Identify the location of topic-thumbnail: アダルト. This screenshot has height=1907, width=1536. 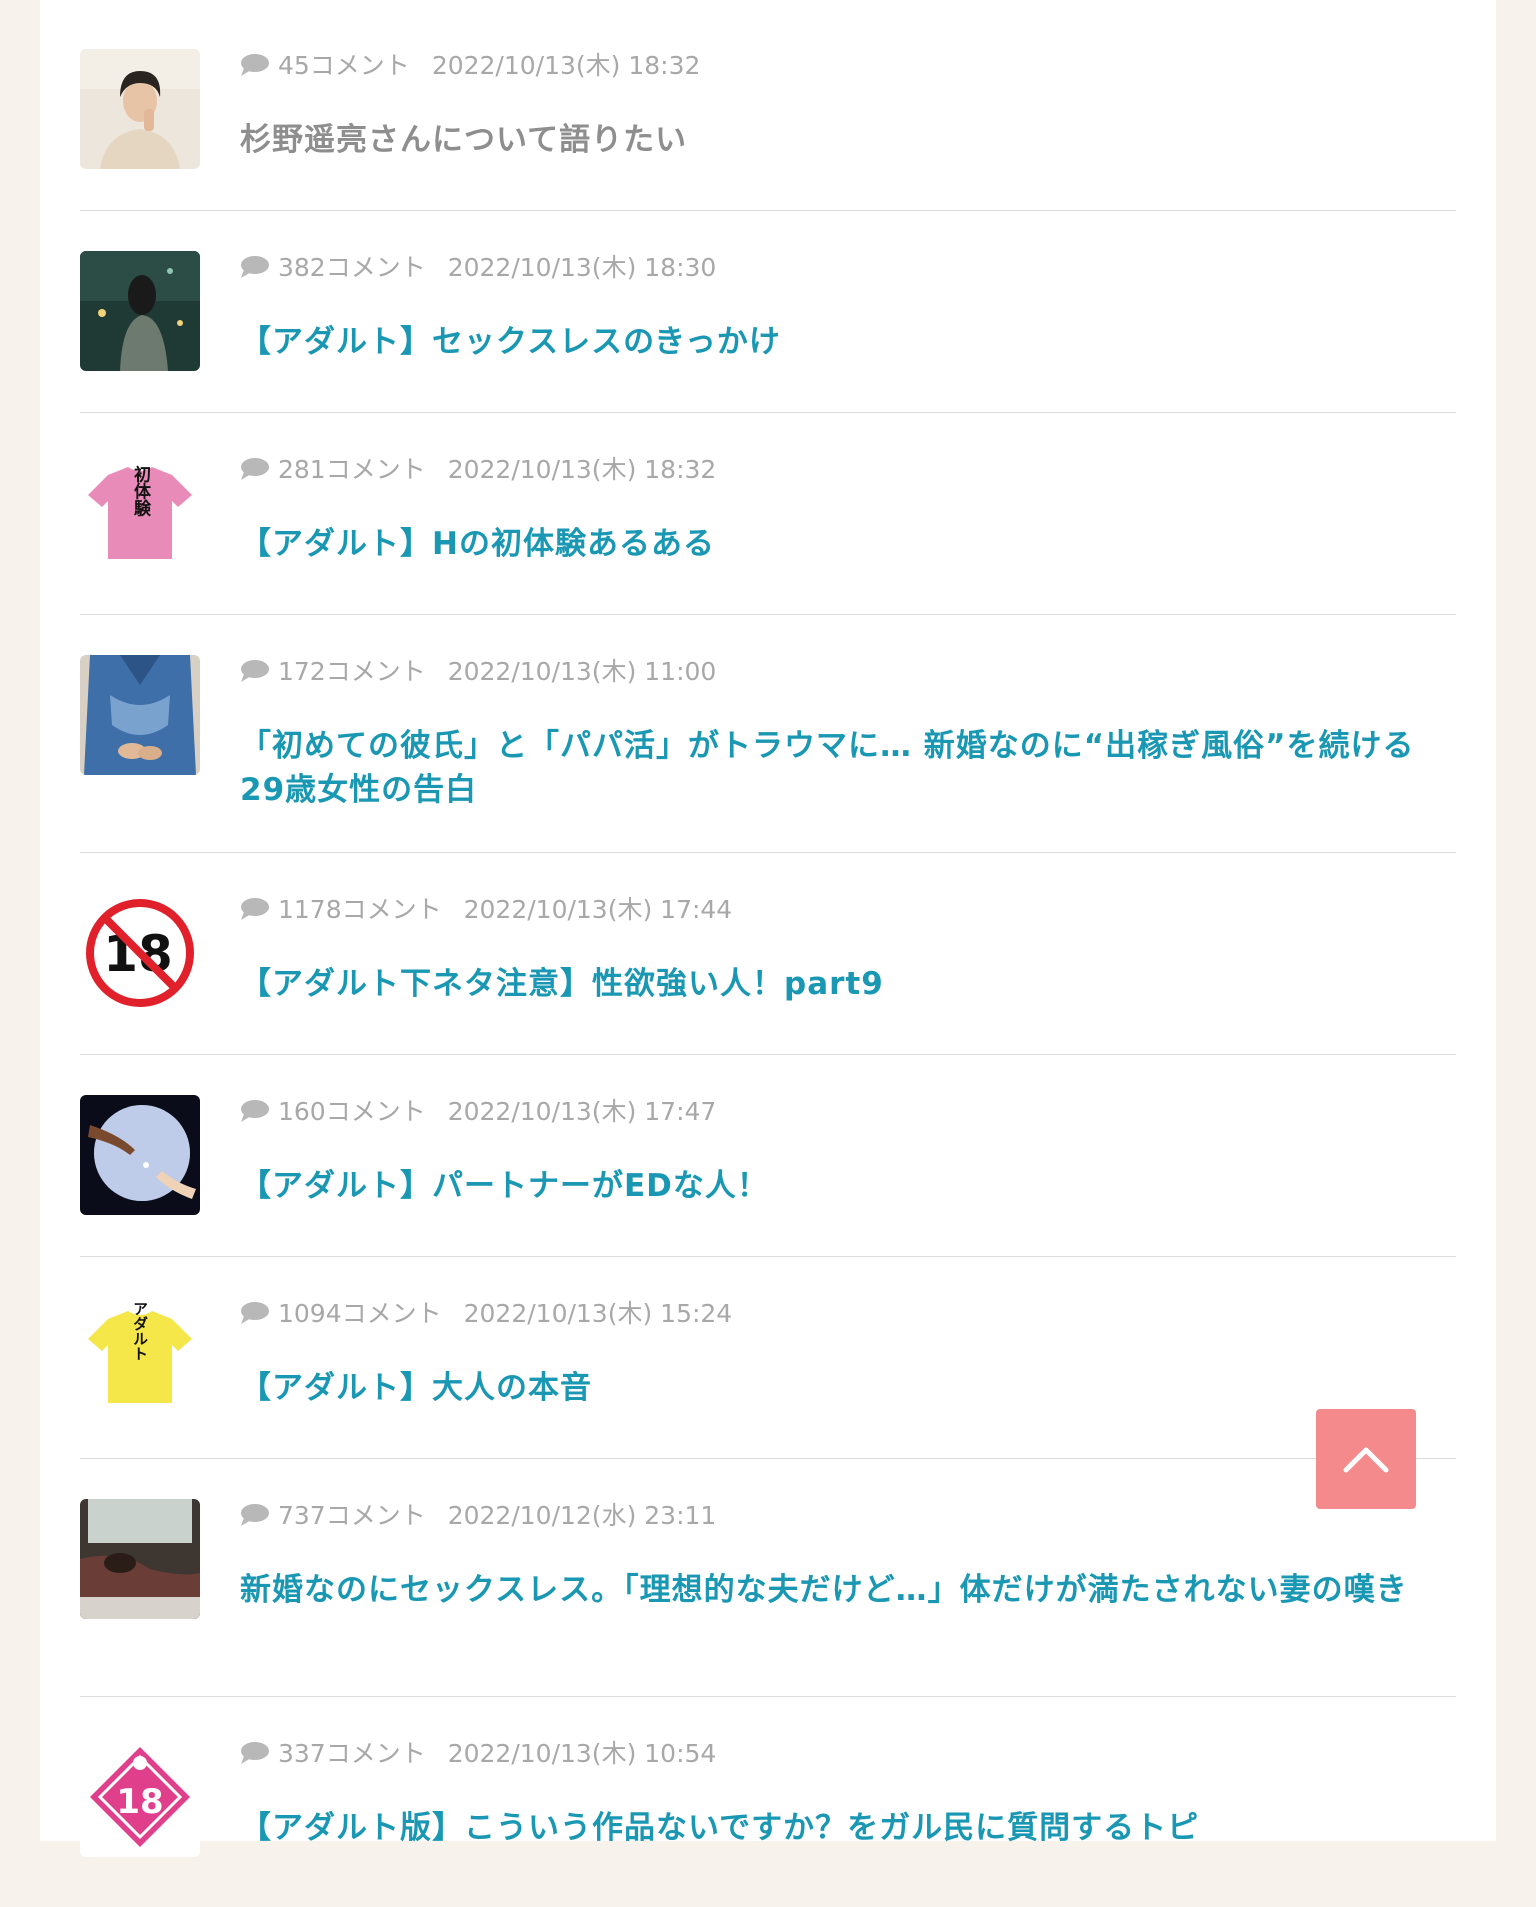
(140, 1357).